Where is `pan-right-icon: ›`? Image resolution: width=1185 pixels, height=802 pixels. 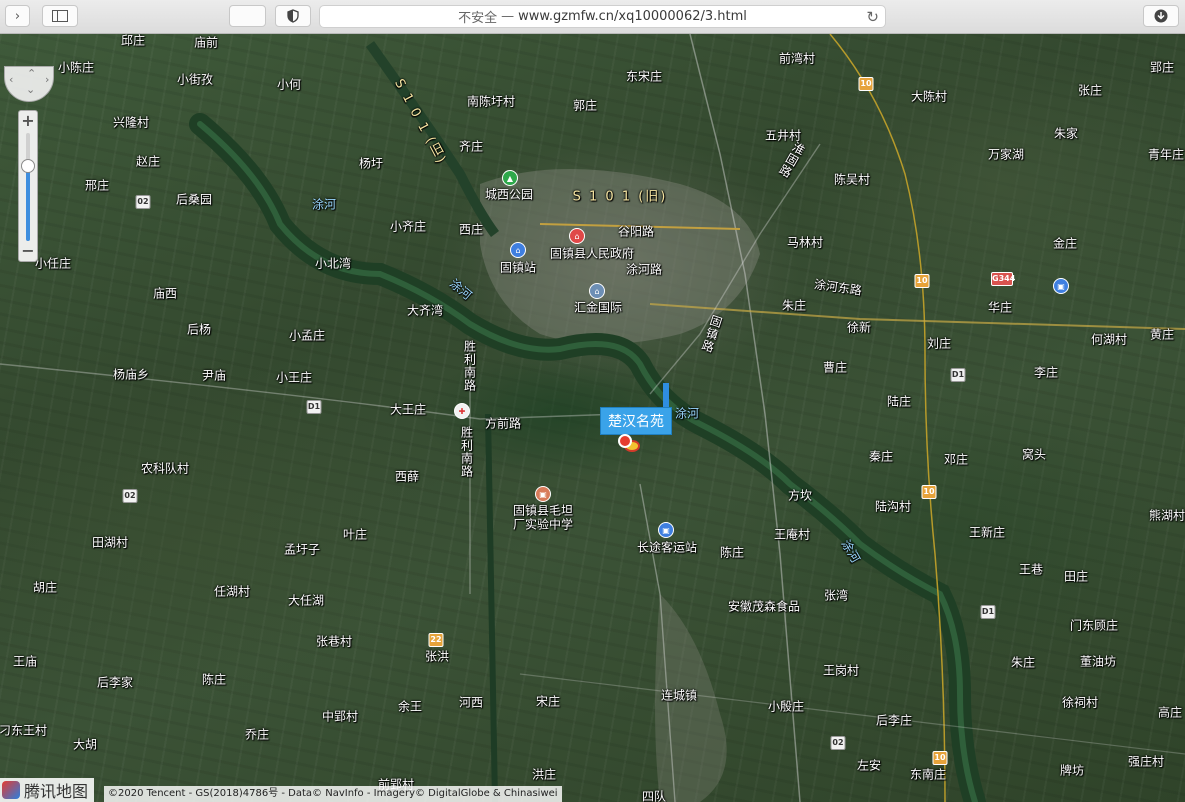
pan-right-icon: › is located at coordinates (47, 79).